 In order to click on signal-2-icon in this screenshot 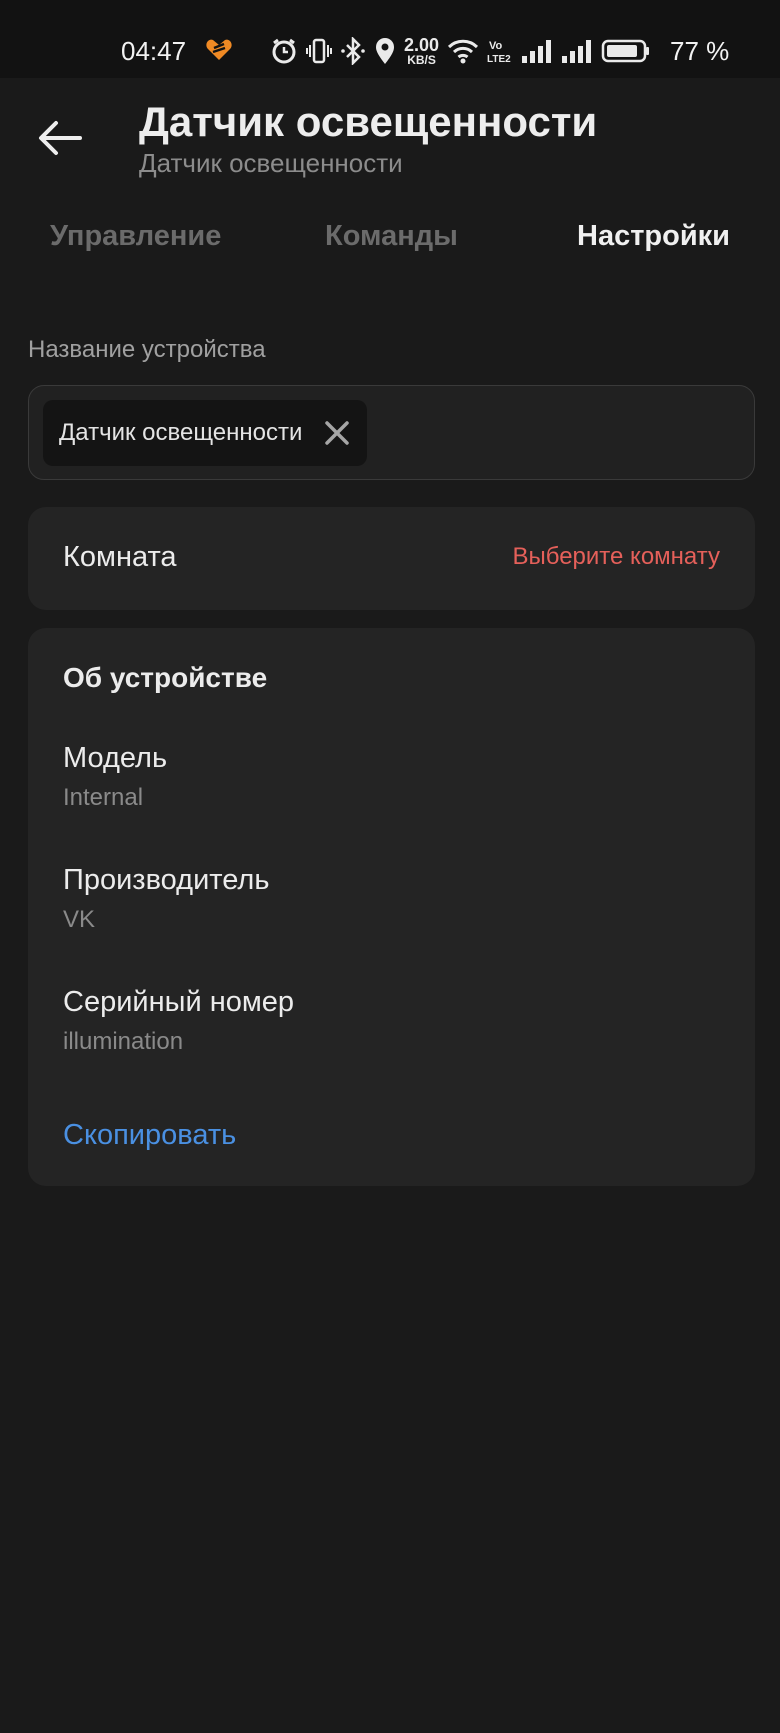, I will do `click(577, 51)`.